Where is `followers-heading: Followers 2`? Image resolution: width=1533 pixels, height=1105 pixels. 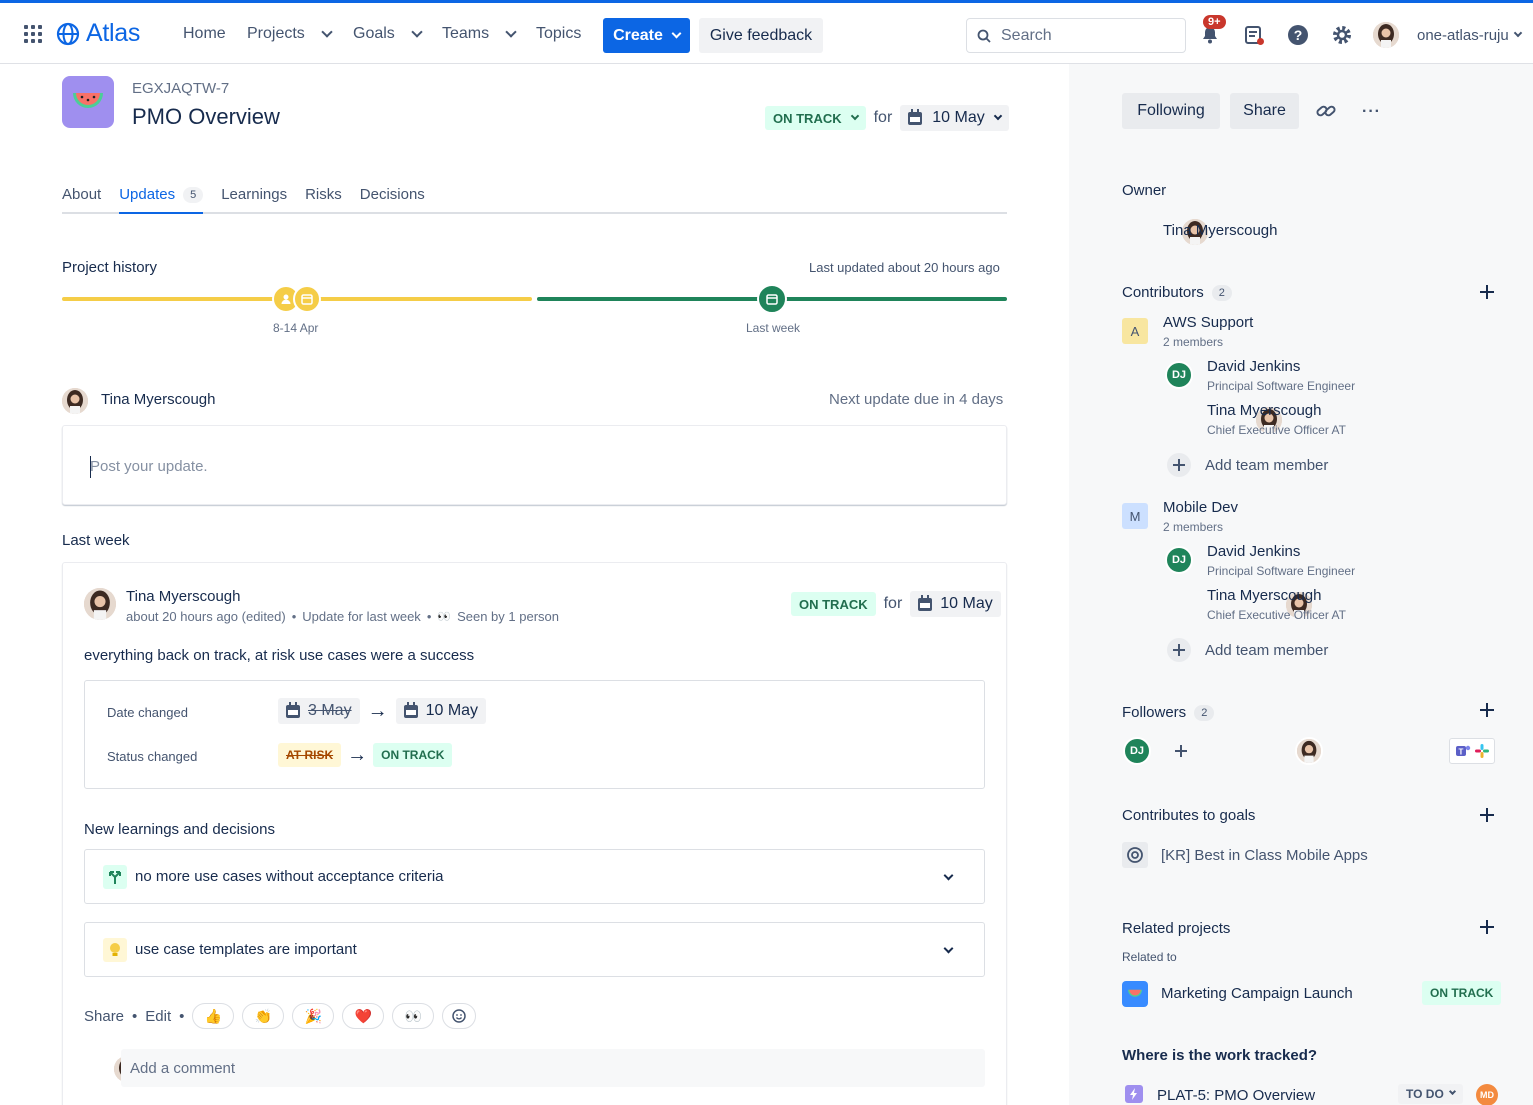
followers-heading: Followers 2 is located at coordinates (1168, 712).